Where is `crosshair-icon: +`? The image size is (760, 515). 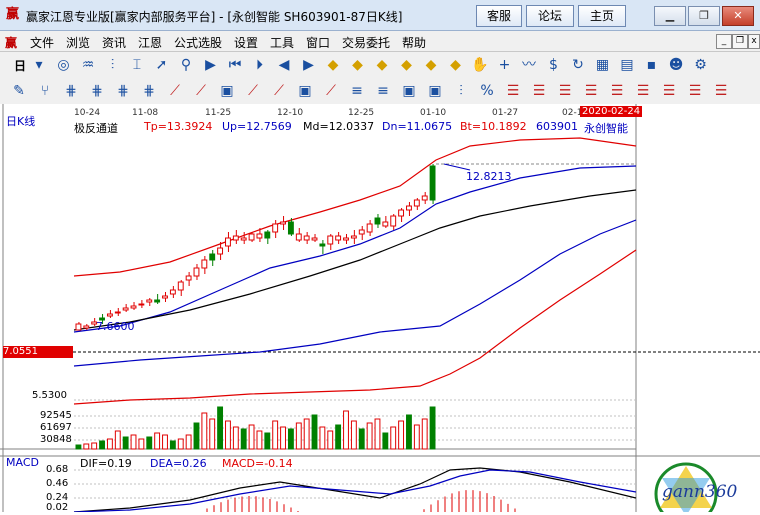
crosshair-icon: + is located at coordinates (505, 65).